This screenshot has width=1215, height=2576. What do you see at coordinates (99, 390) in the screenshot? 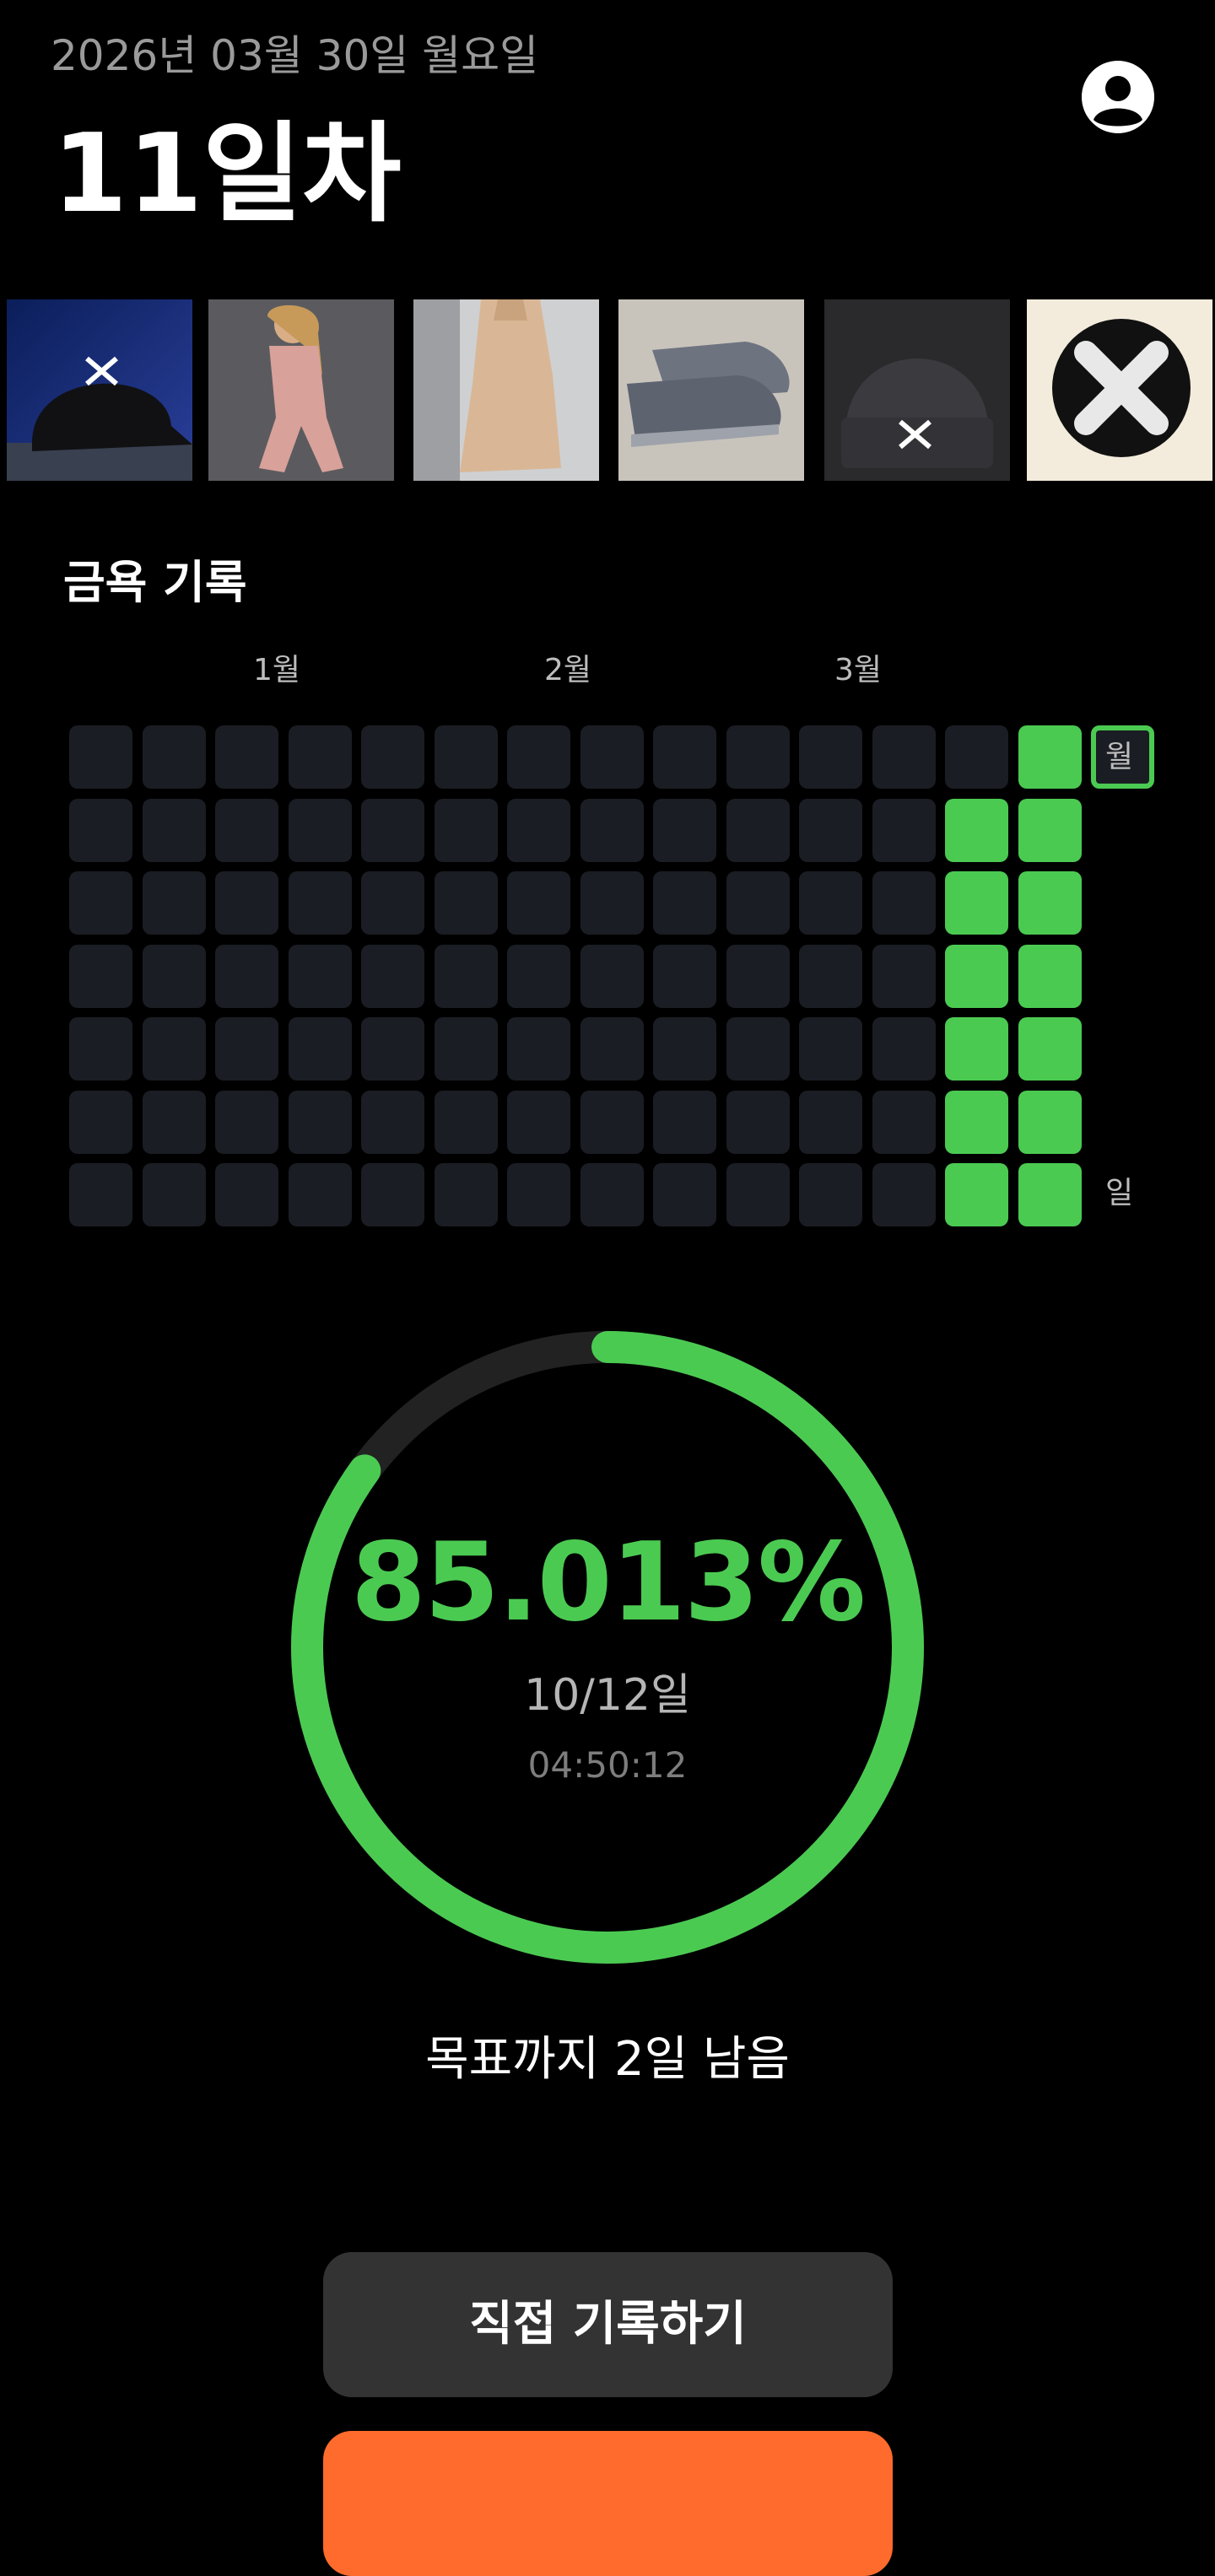
I see `product-thumb-cap` at bounding box center [99, 390].